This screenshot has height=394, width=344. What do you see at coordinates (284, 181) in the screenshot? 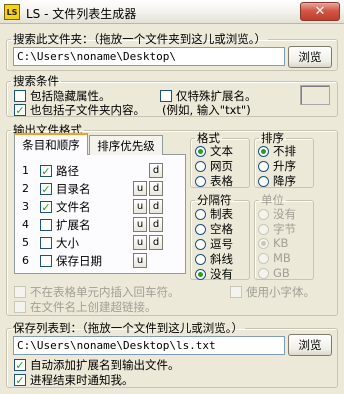
I see `sort-radio-label: 降序` at bounding box center [284, 181].